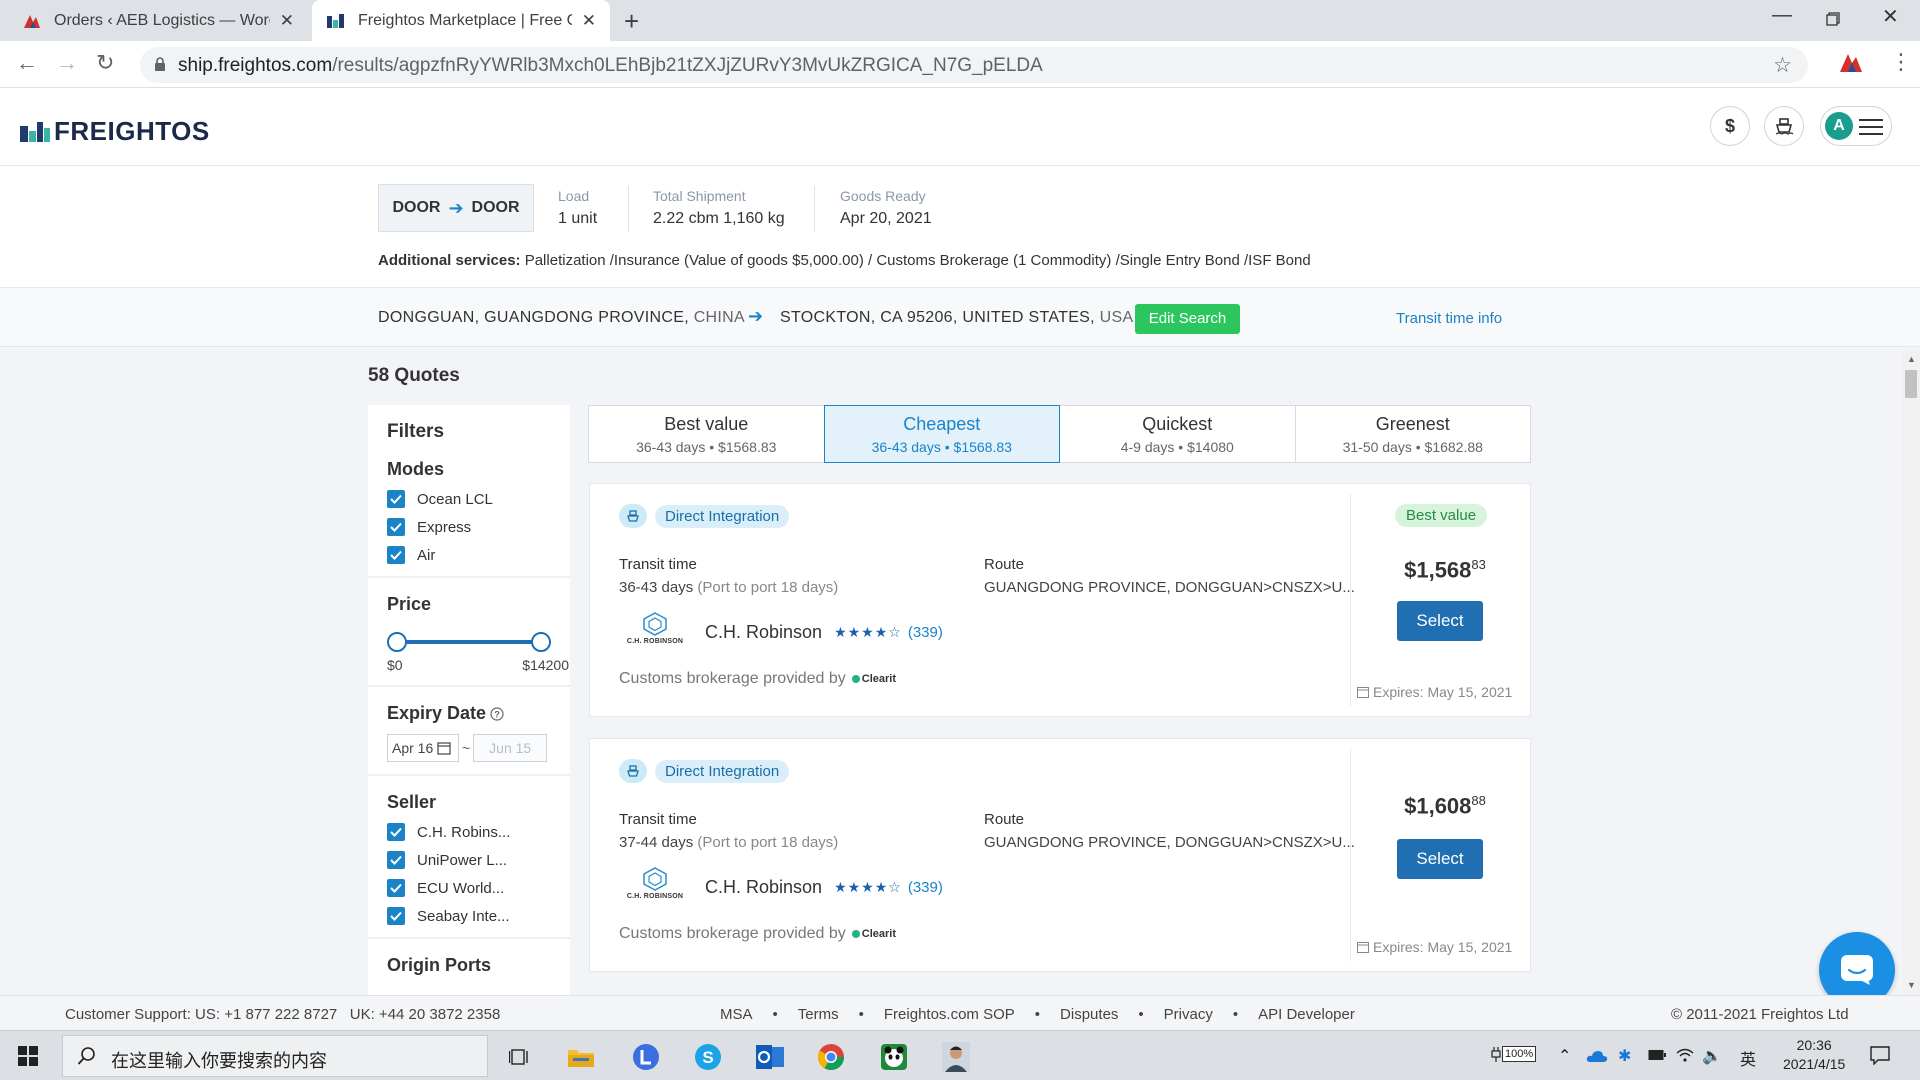 The width and height of the screenshot is (1920, 1080). I want to click on account-menu-button: A, so click(1856, 126).